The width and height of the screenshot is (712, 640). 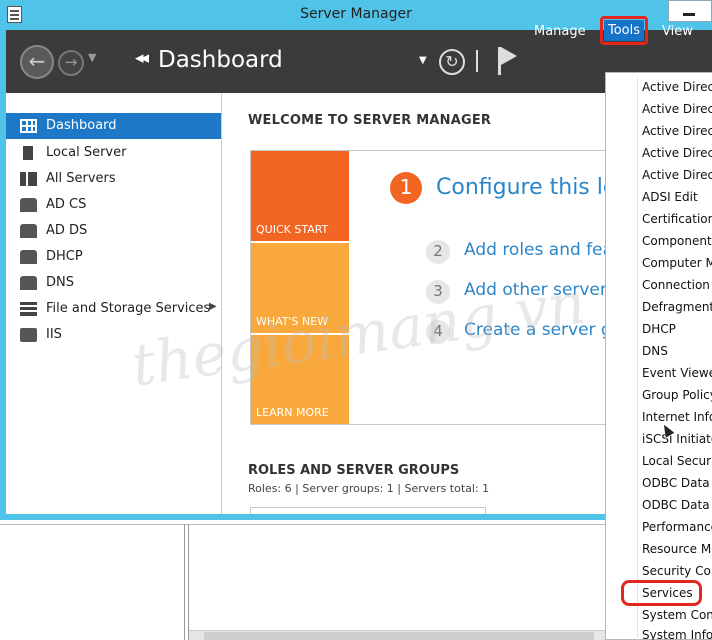 What do you see at coordinates (560, 31) in the screenshot?
I see `menu-manage: Manage` at bounding box center [560, 31].